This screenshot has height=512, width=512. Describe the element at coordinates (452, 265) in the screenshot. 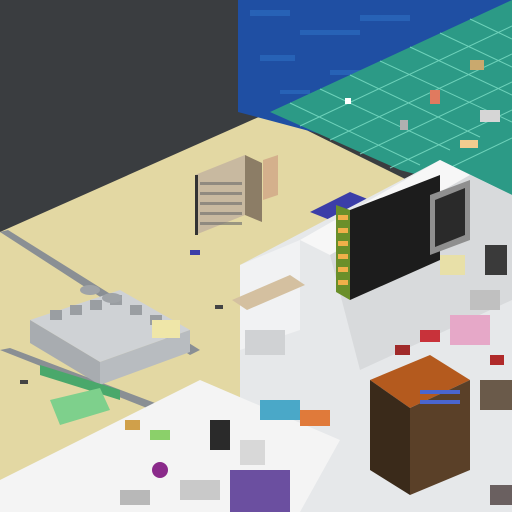

I see `display-stand-icon` at that location.